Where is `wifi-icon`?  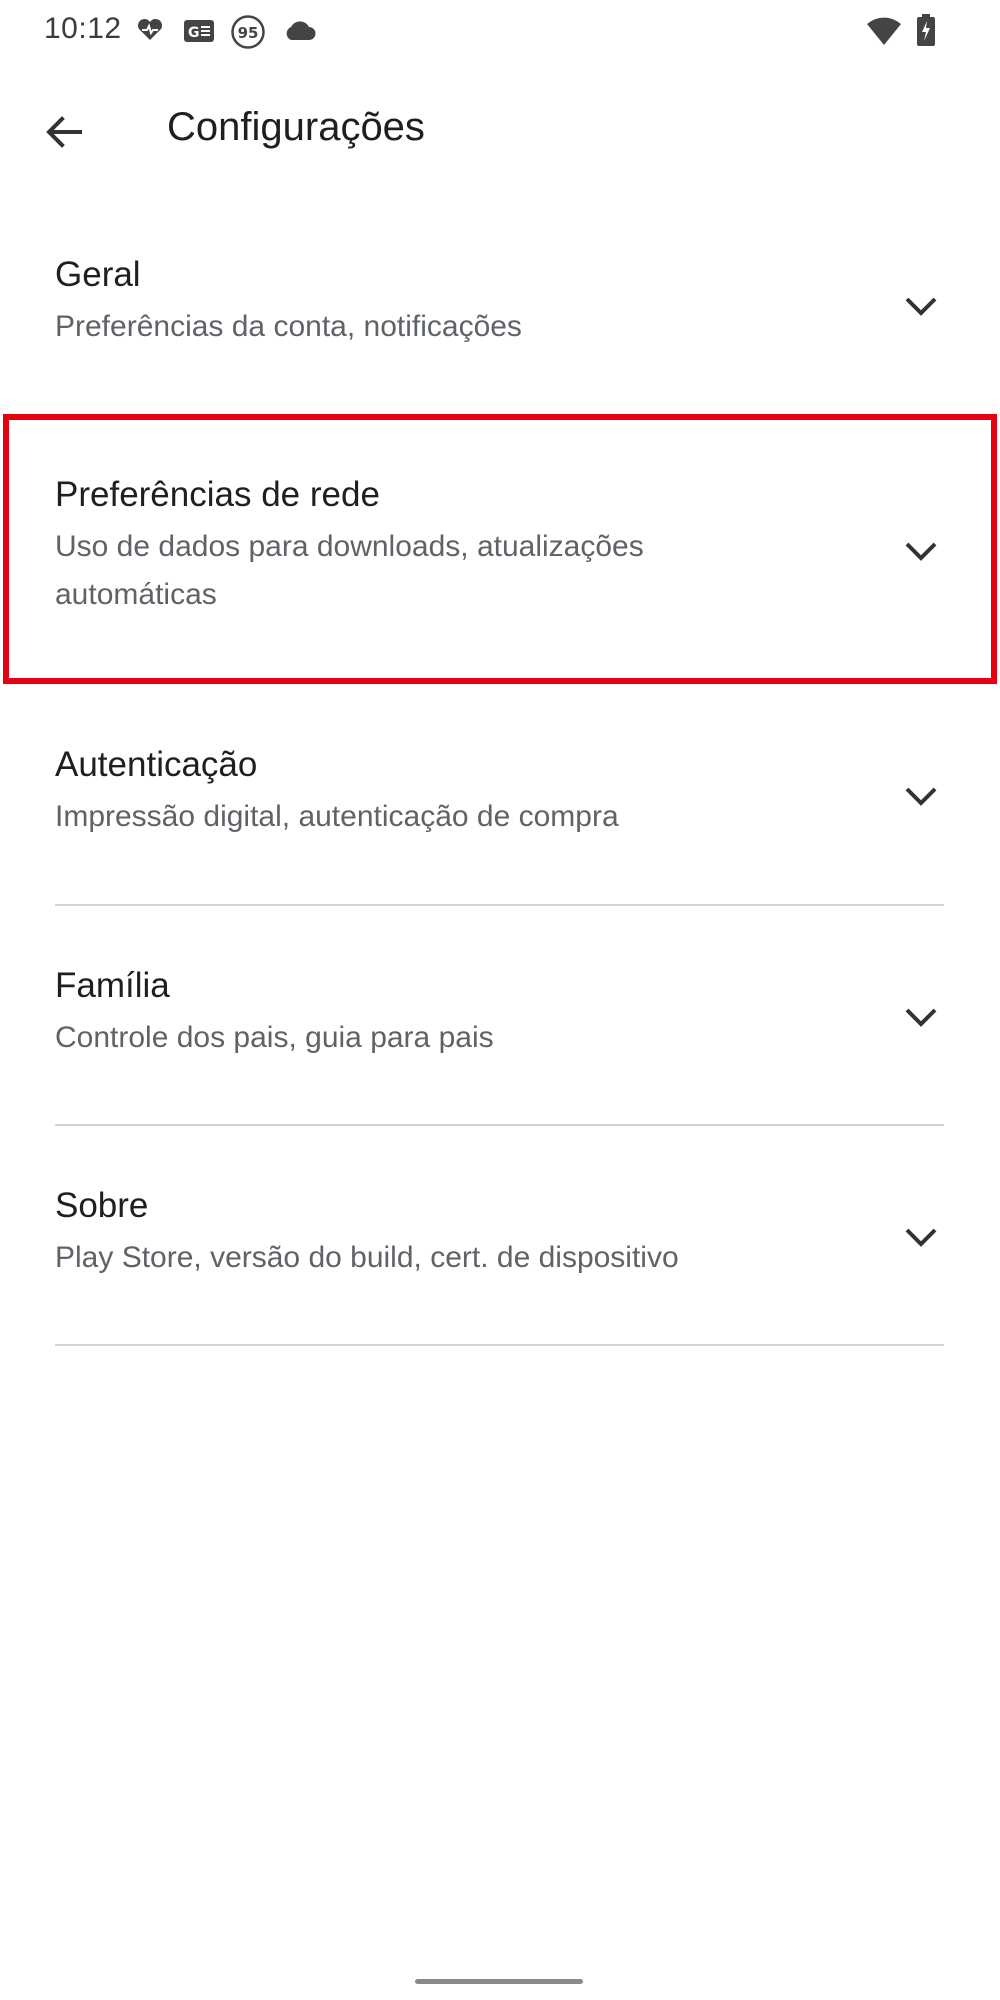 wifi-icon is located at coordinates (884, 31).